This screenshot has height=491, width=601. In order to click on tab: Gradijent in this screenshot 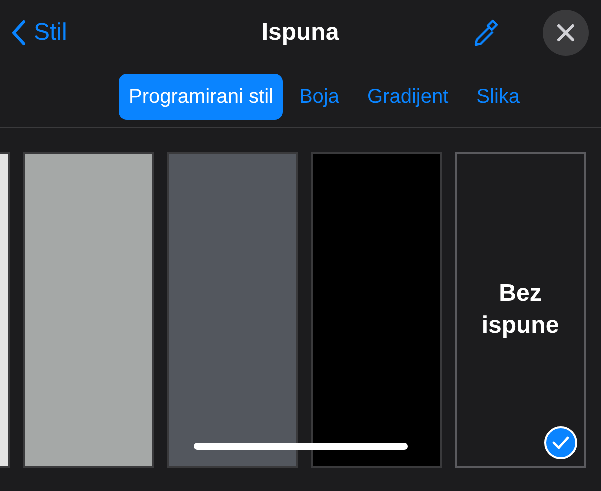, I will do `click(408, 97)`.